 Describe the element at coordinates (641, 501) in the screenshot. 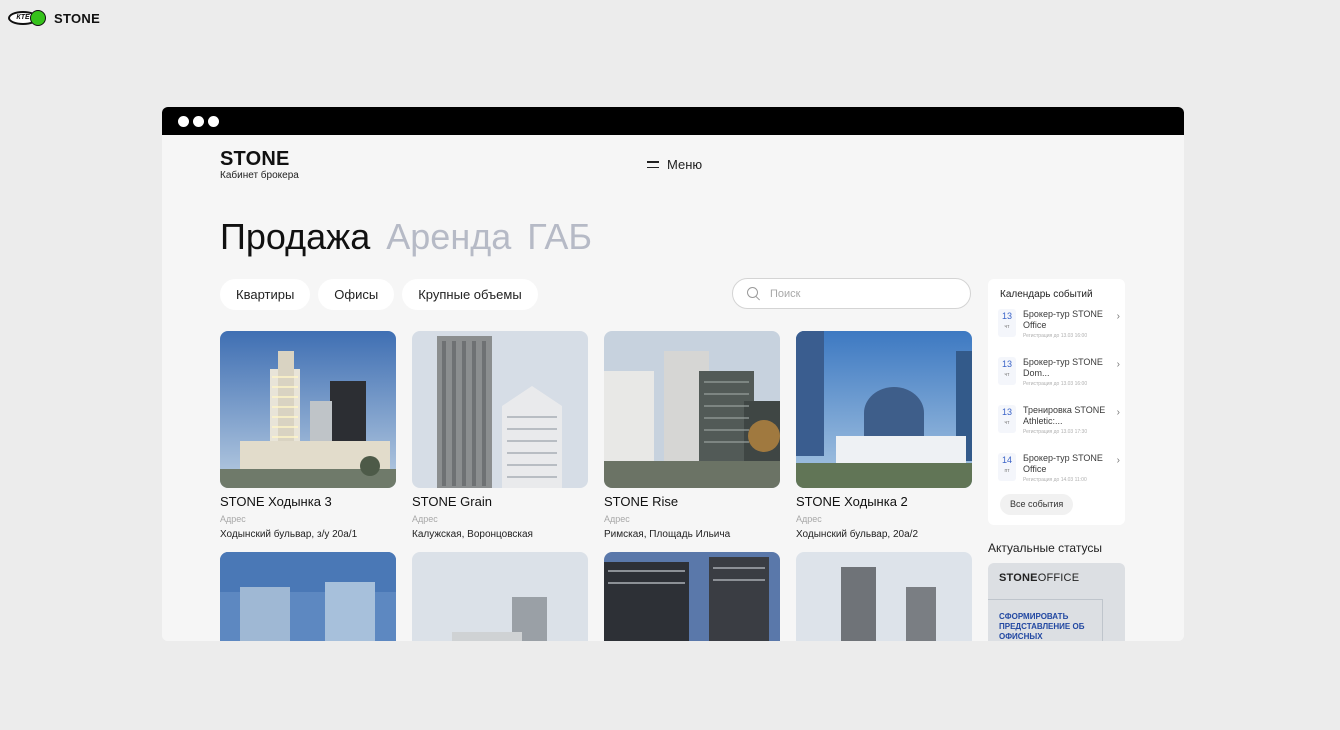

I see `project-title: STONE Rise` at that location.